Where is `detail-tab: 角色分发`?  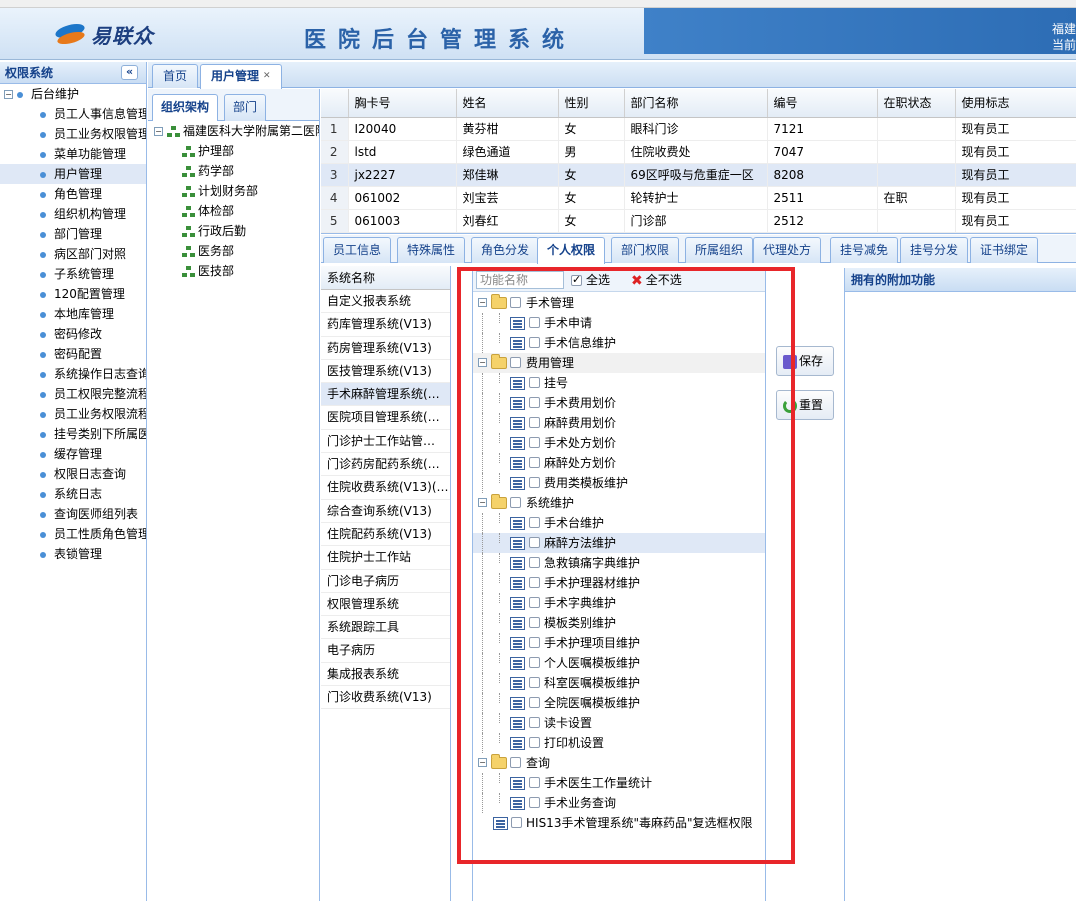 detail-tab: 角色分发 is located at coordinates (505, 250).